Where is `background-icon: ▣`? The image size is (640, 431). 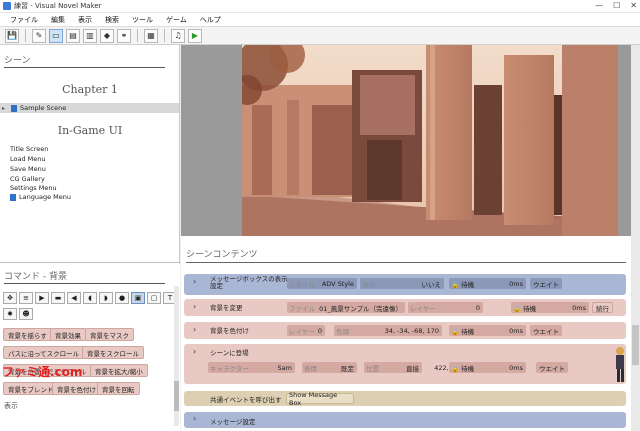
background-icon: ▣ is located at coordinates (138, 298).